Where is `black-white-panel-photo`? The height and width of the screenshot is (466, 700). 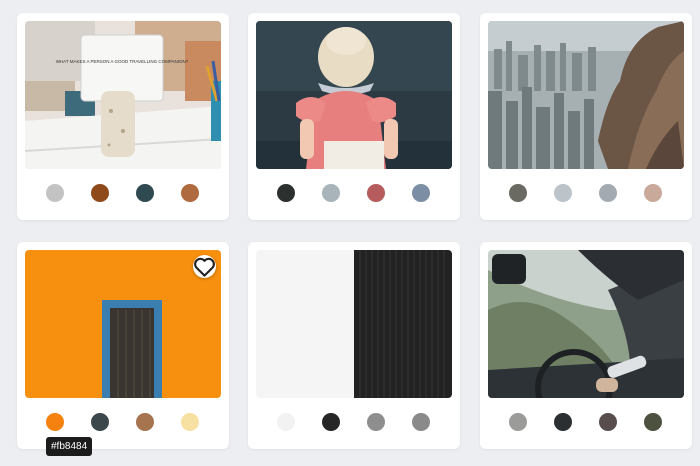 black-white-panel-photo is located at coordinates (354, 324).